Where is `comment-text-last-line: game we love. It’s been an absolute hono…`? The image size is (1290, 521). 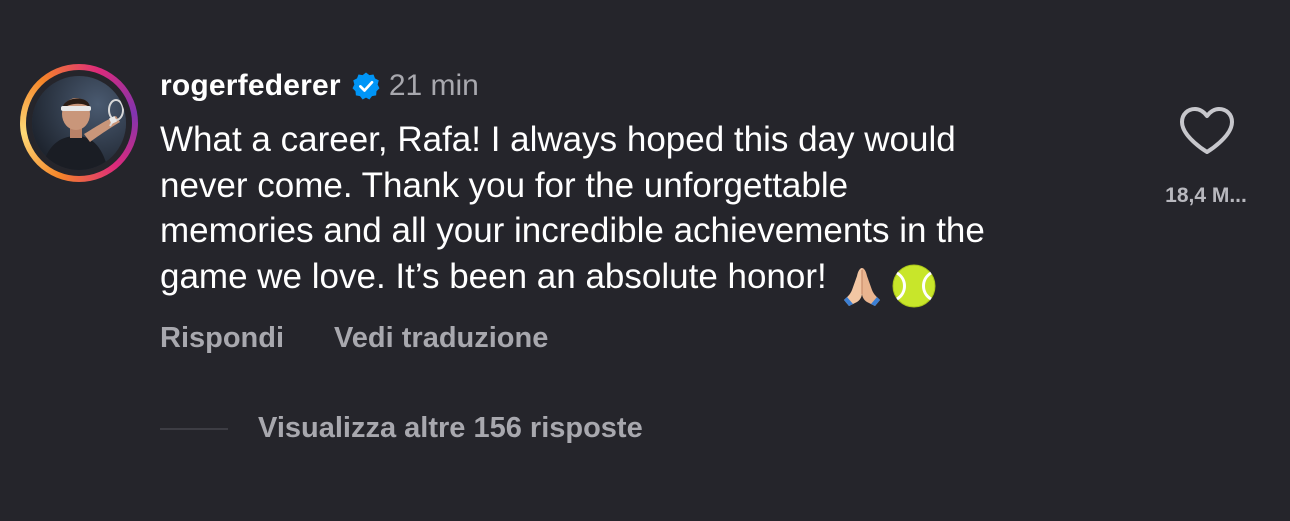
comment-text-last-line: game we love. It’s been an absolute hono… is located at coordinates (650, 282).